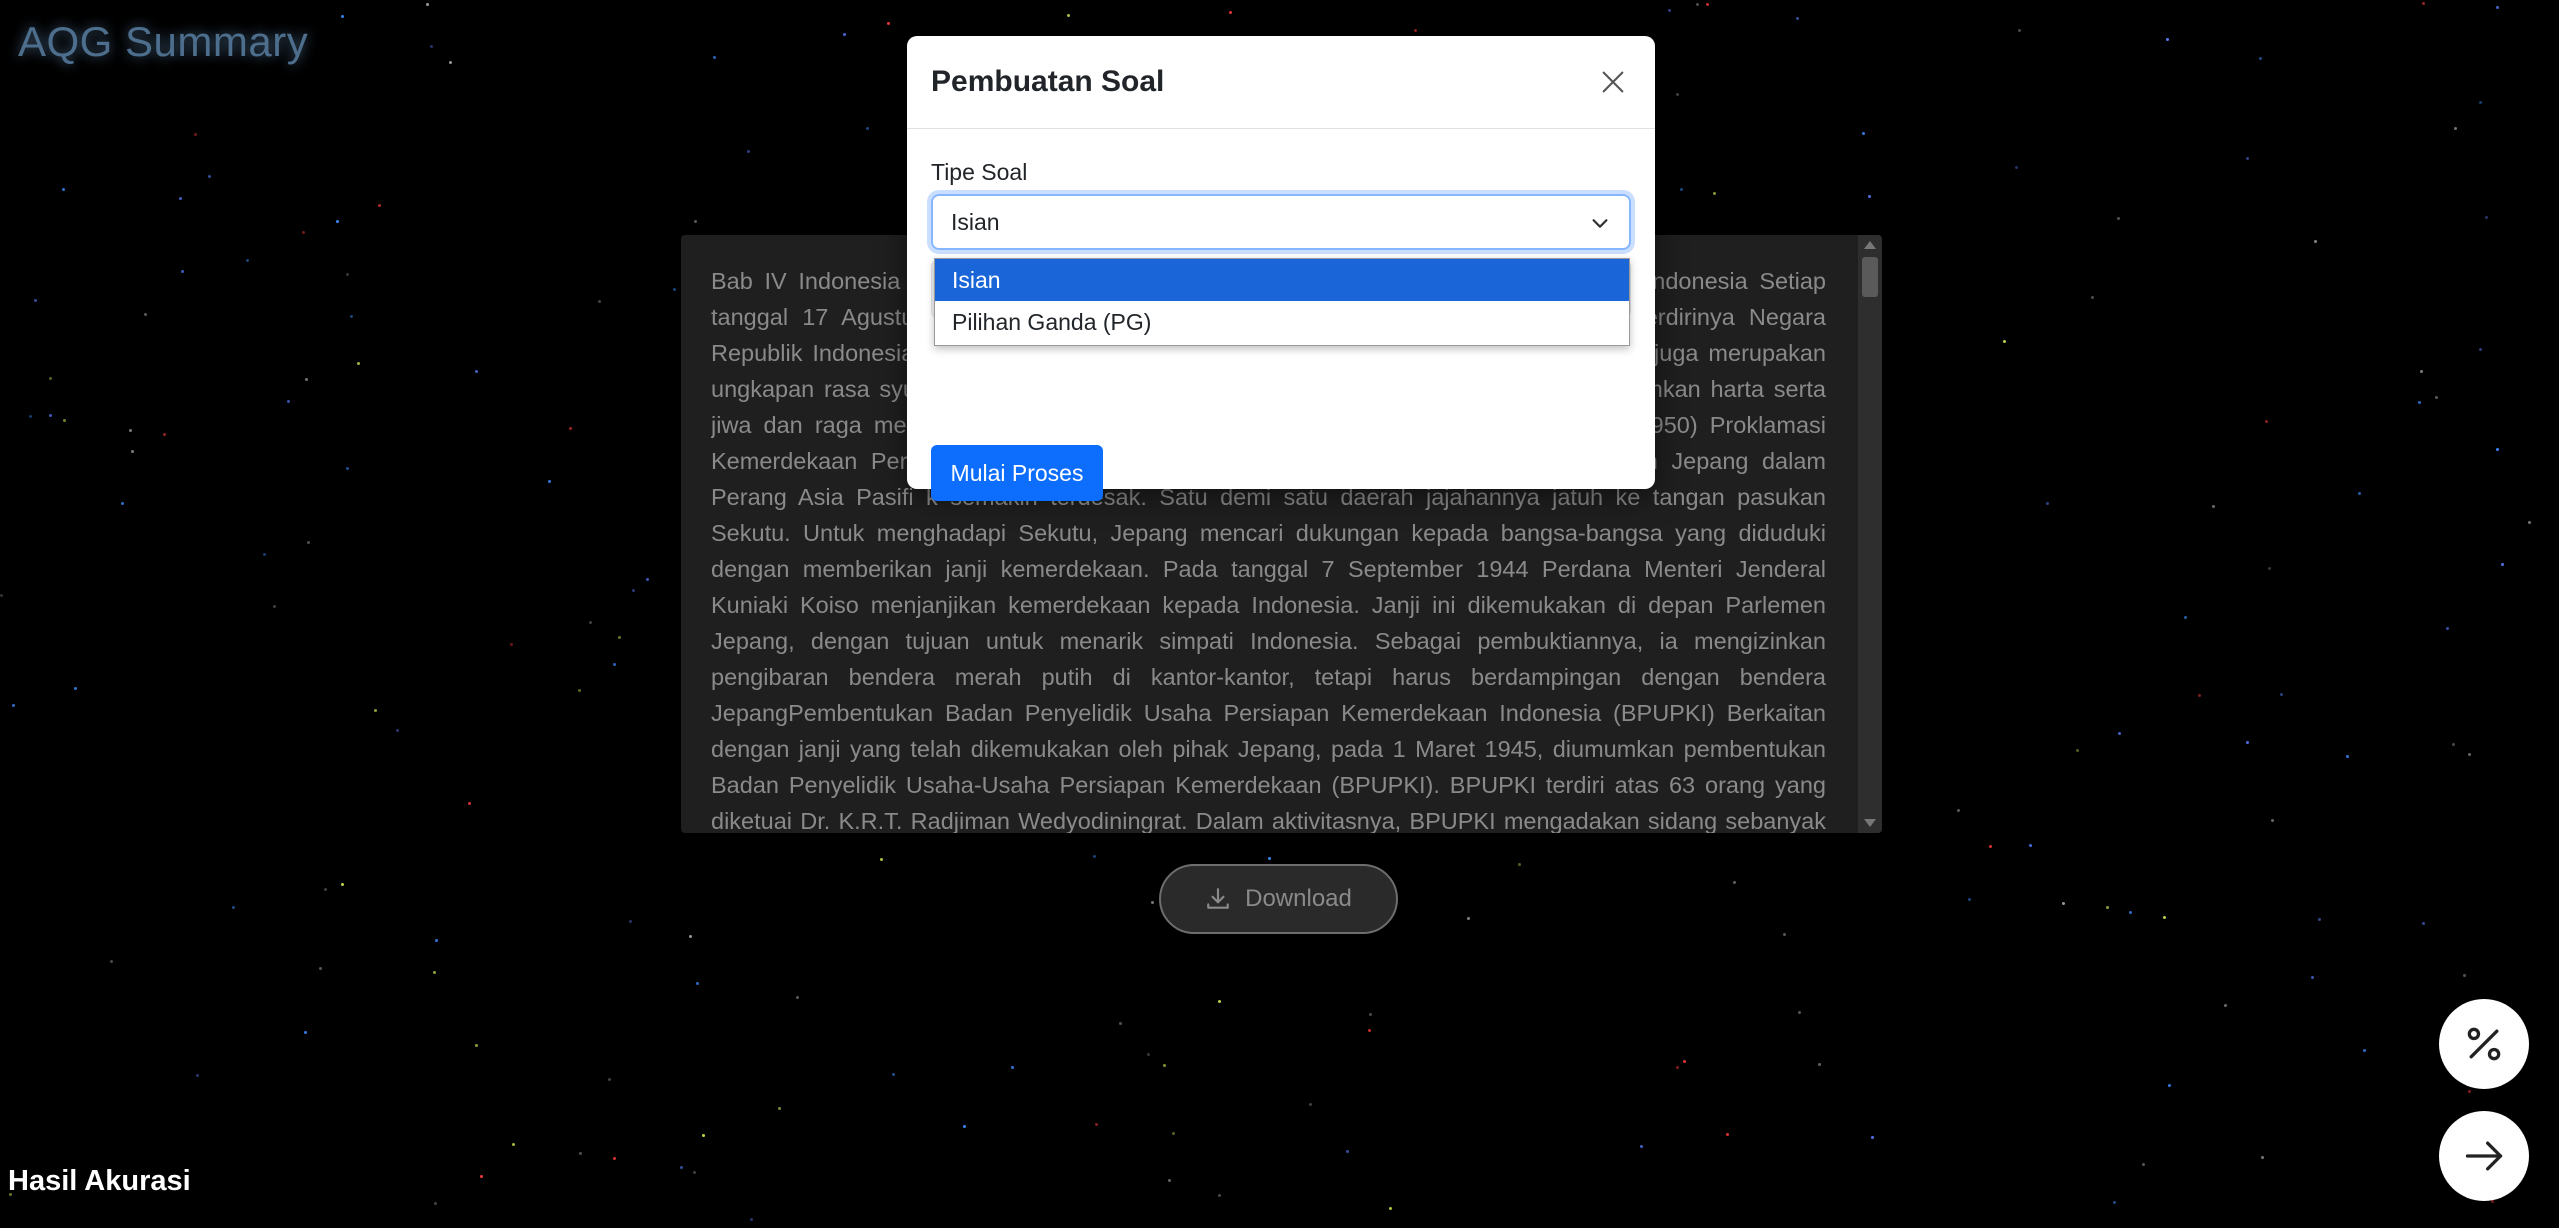 Image resolution: width=2559 pixels, height=1228 pixels. Describe the element at coordinates (1870, 277) in the screenshot. I see `scroll-thumb` at that location.